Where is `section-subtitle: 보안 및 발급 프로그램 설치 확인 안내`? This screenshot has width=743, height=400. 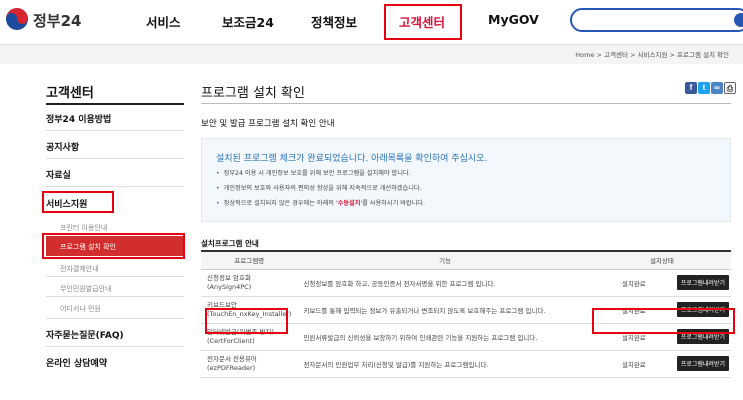 section-subtitle: 보안 및 발급 프로그램 설치 확인 안내 is located at coordinates (268, 124).